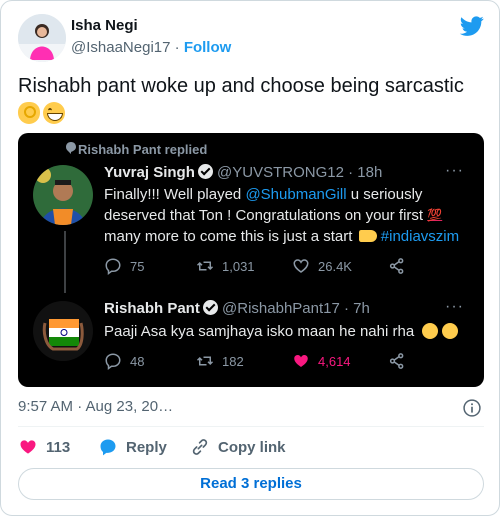 Image resolution: width=500 pixels, height=516 pixels. I want to click on reply-button: Reply, so click(132, 447).